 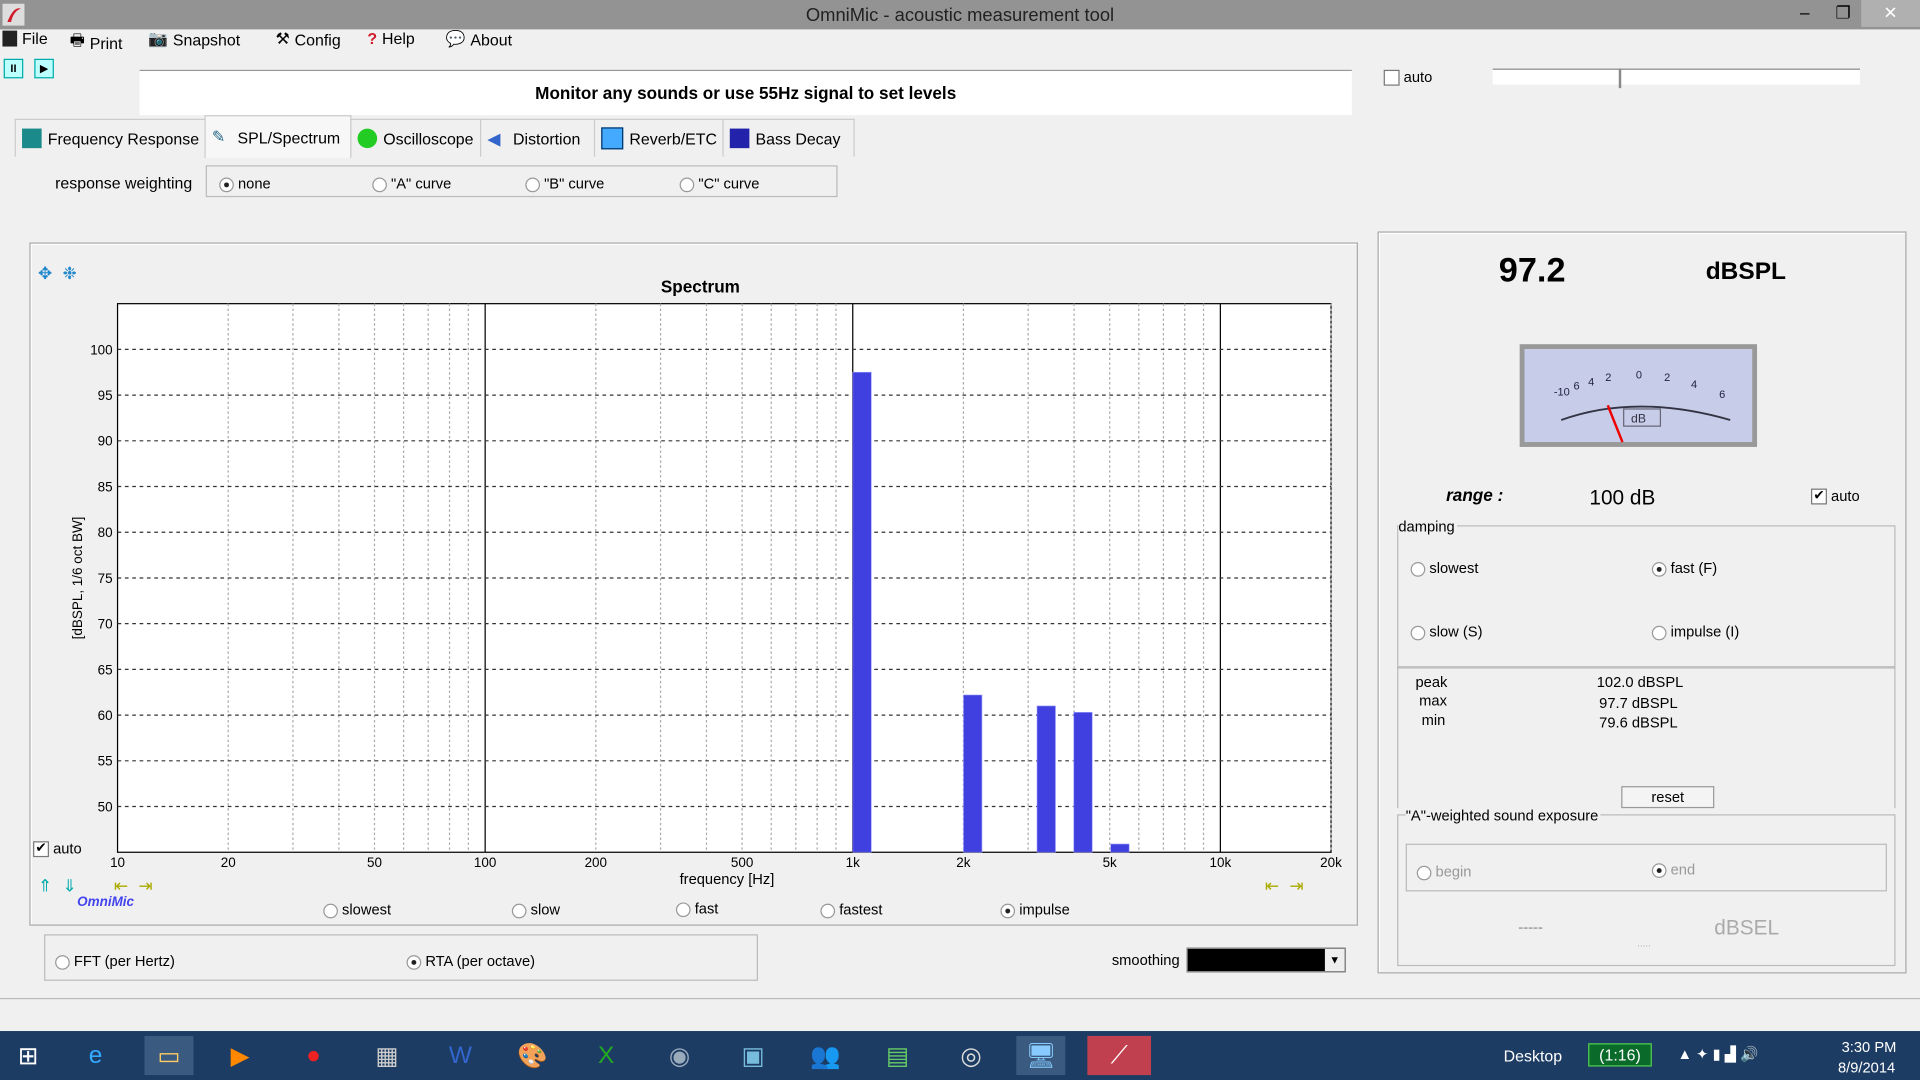 What do you see at coordinates (535, 909) in the screenshot?
I see `response-slow: slow` at bounding box center [535, 909].